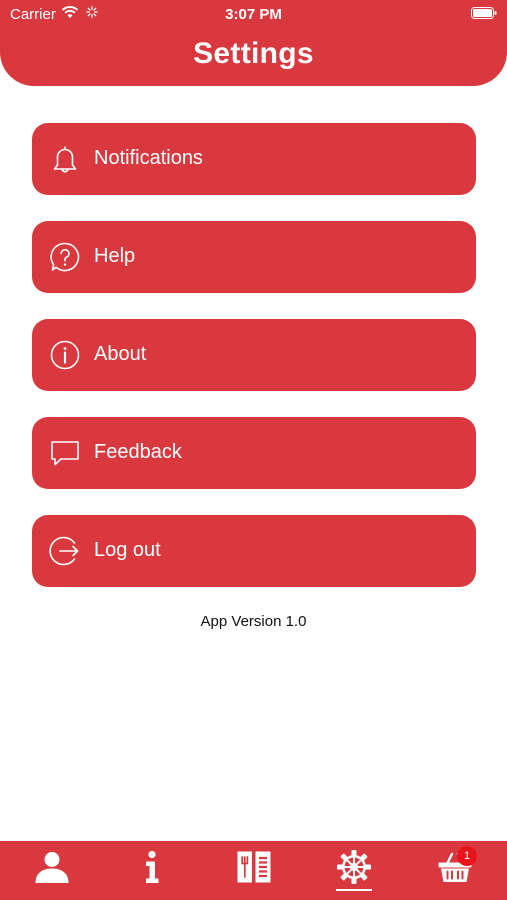 The height and width of the screenshot is (900, 507). I want to click on tab-bar: 1, so click(253, 870).